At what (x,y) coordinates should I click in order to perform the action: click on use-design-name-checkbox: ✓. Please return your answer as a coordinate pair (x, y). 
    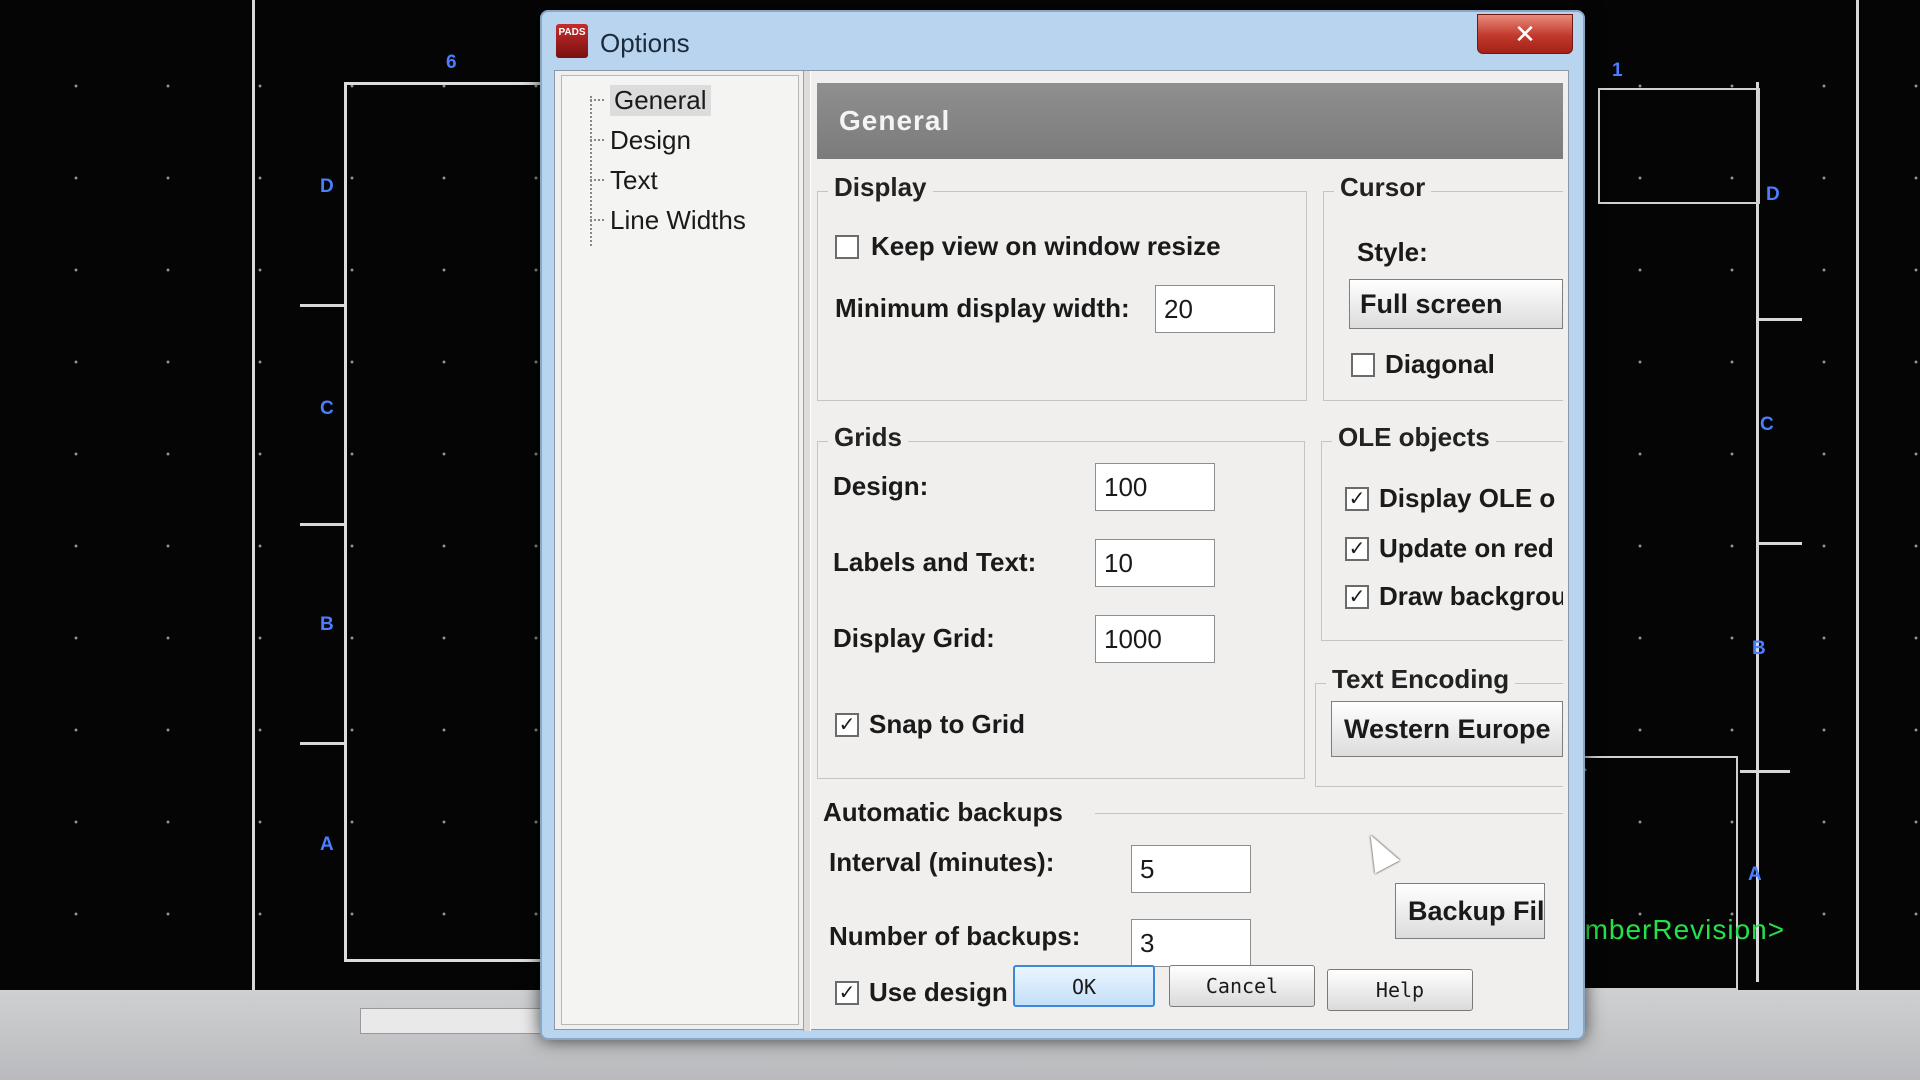
    Looking at the image, I should click on (847, 993).